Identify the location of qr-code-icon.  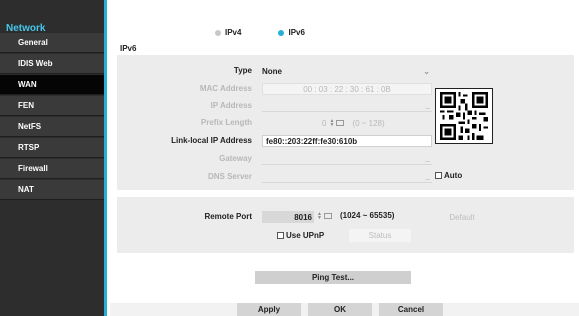
(464, 116).